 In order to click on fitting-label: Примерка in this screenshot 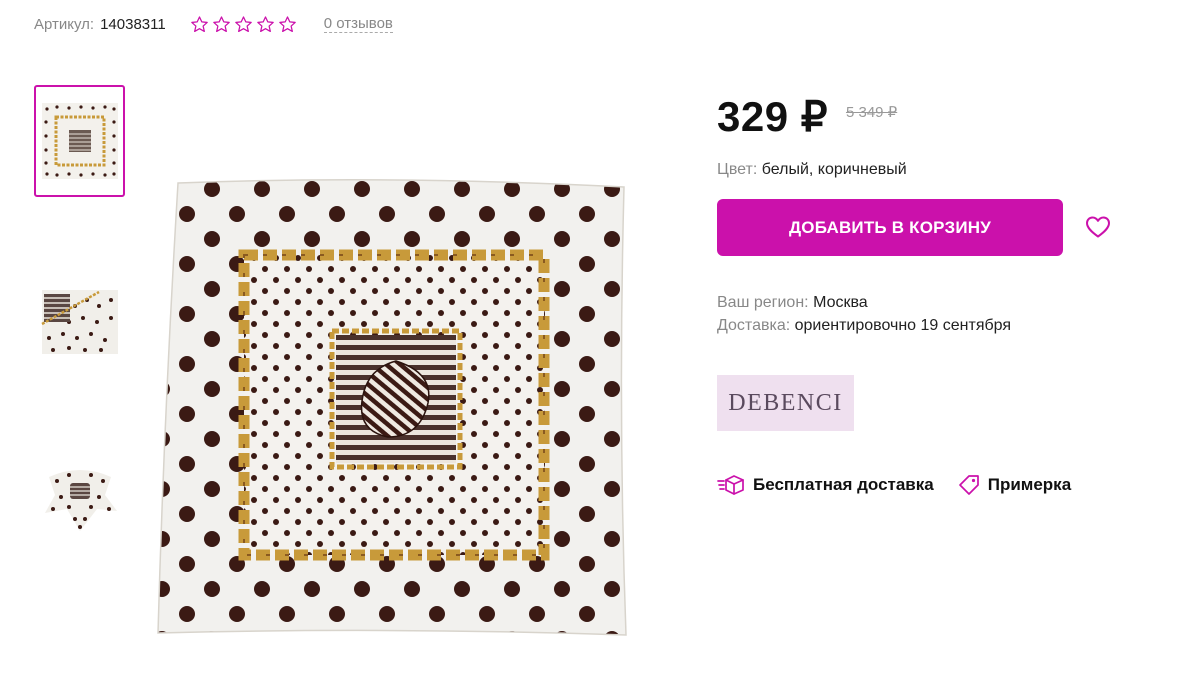, I will do `click(1029, 484)`.